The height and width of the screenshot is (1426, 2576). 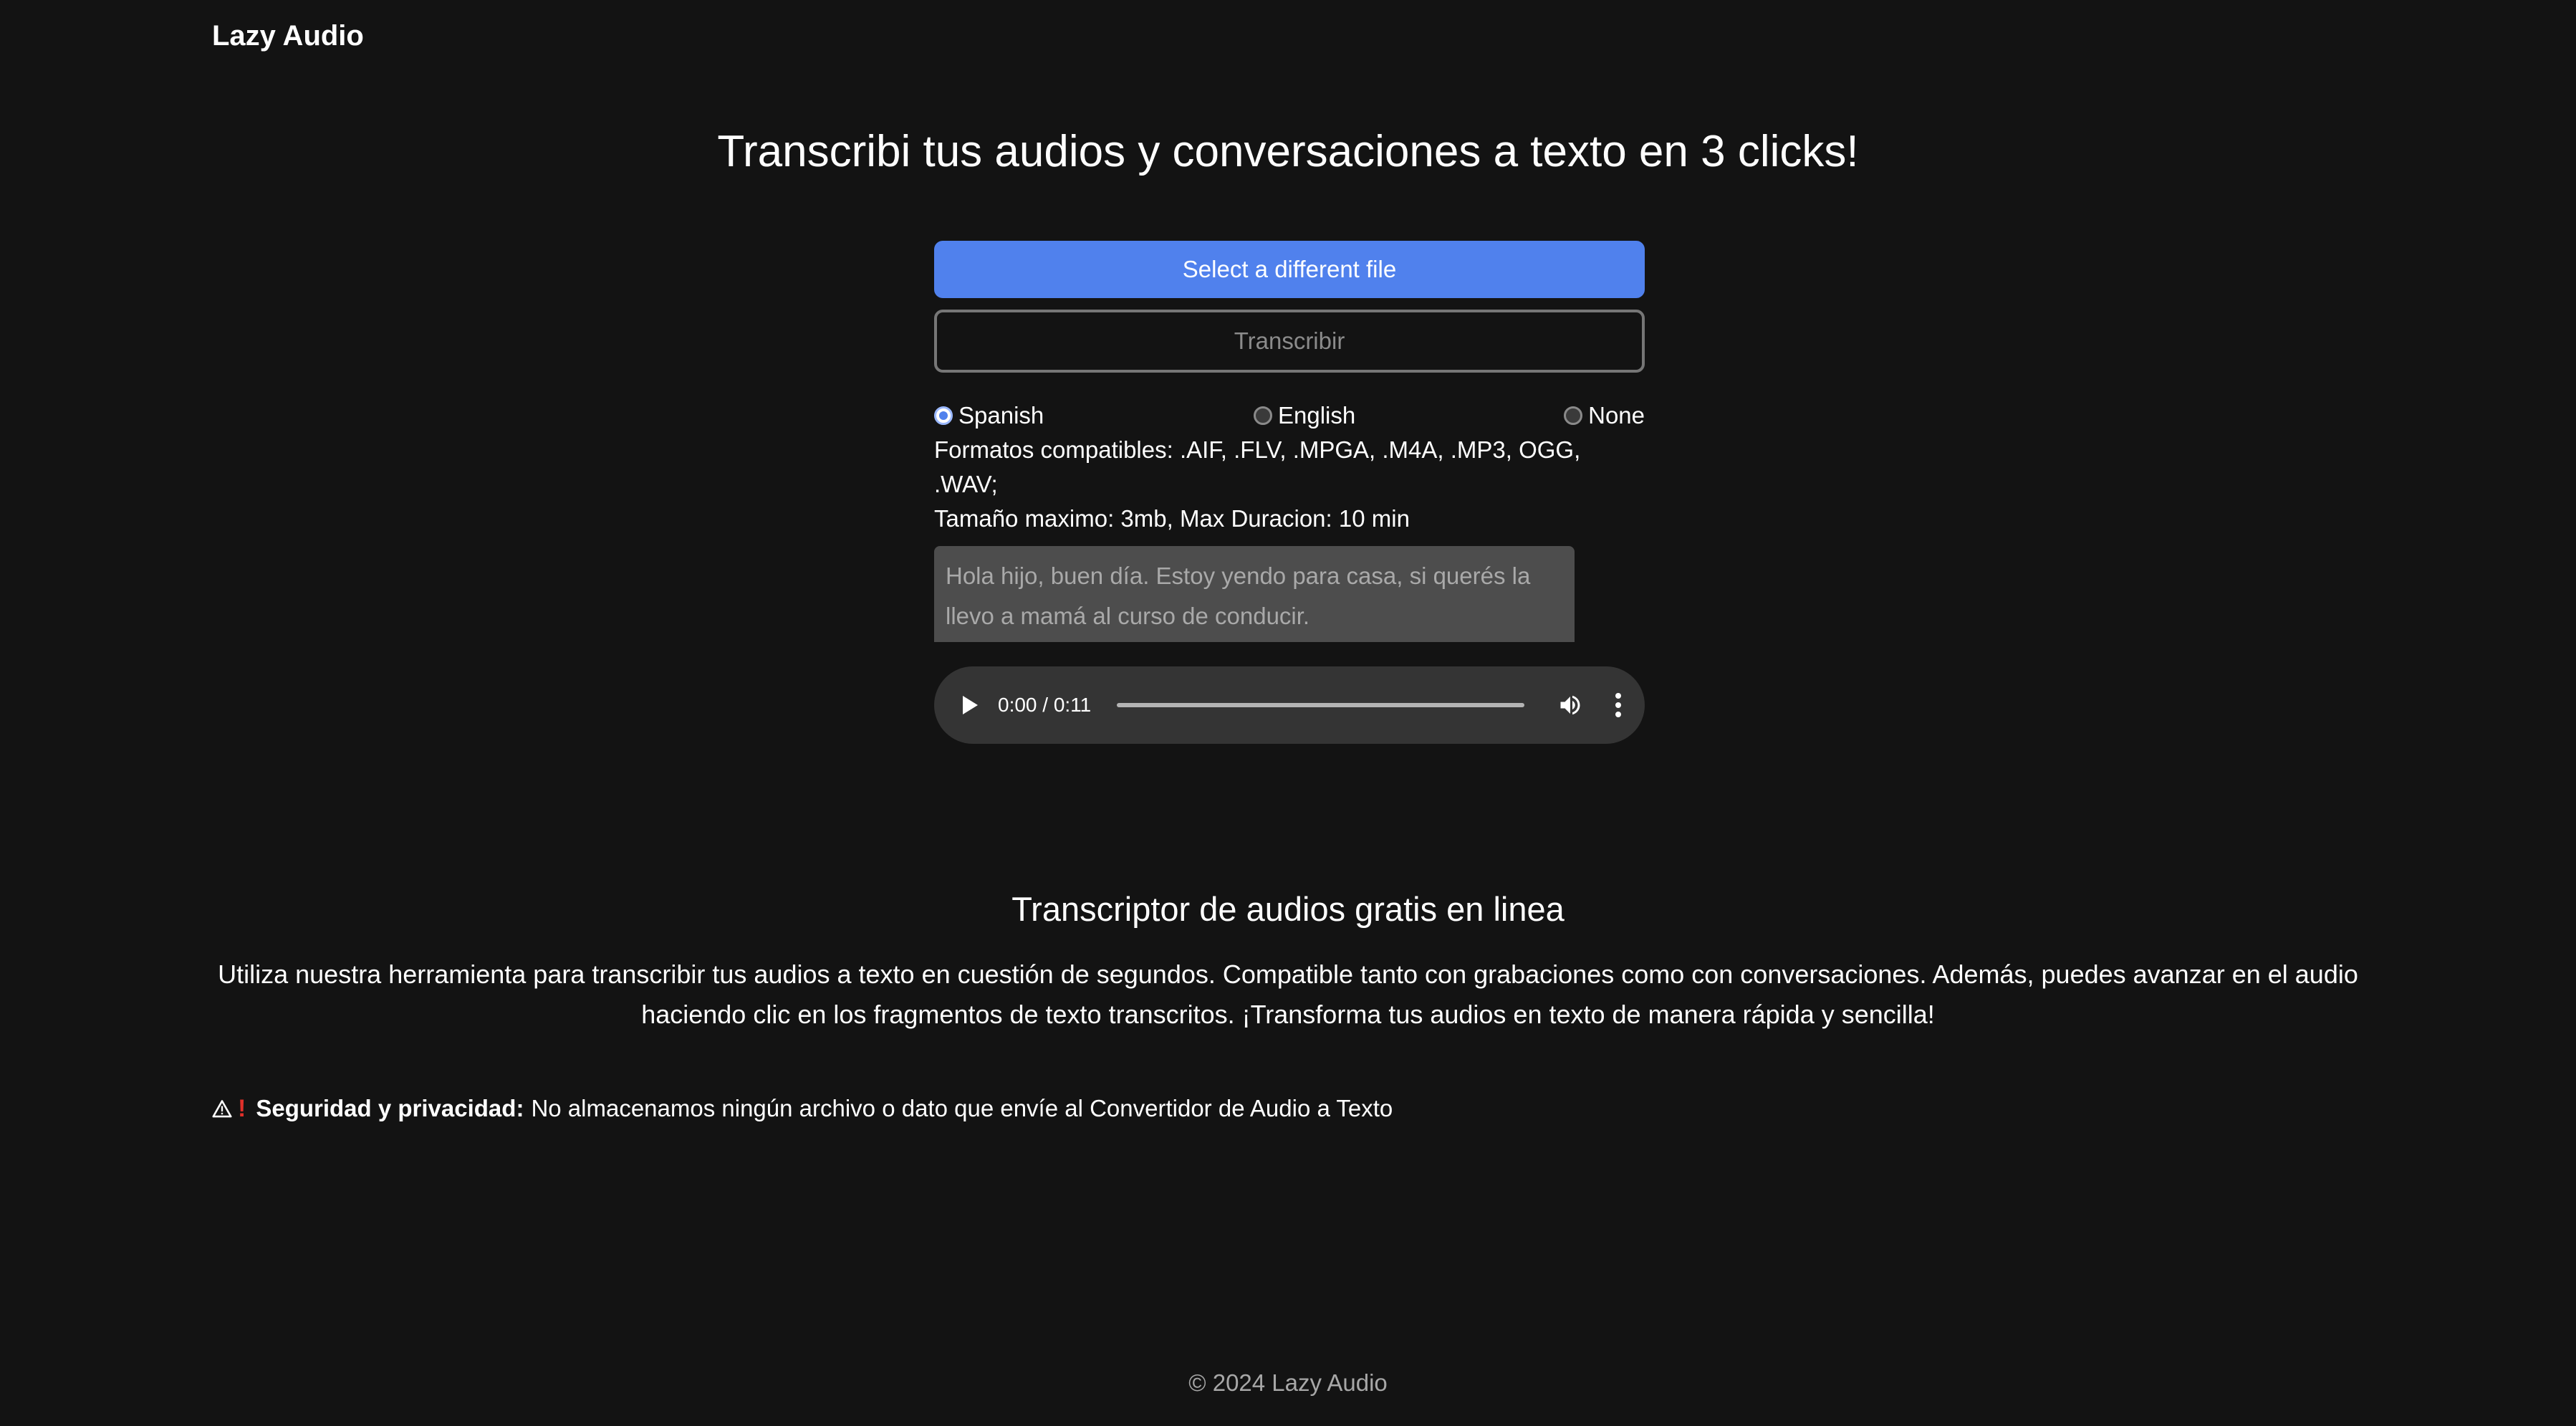 What do you see at coordinates (1263, 415) in the screenshot?
I see `radio-english` at bounding box center [1263, 415].